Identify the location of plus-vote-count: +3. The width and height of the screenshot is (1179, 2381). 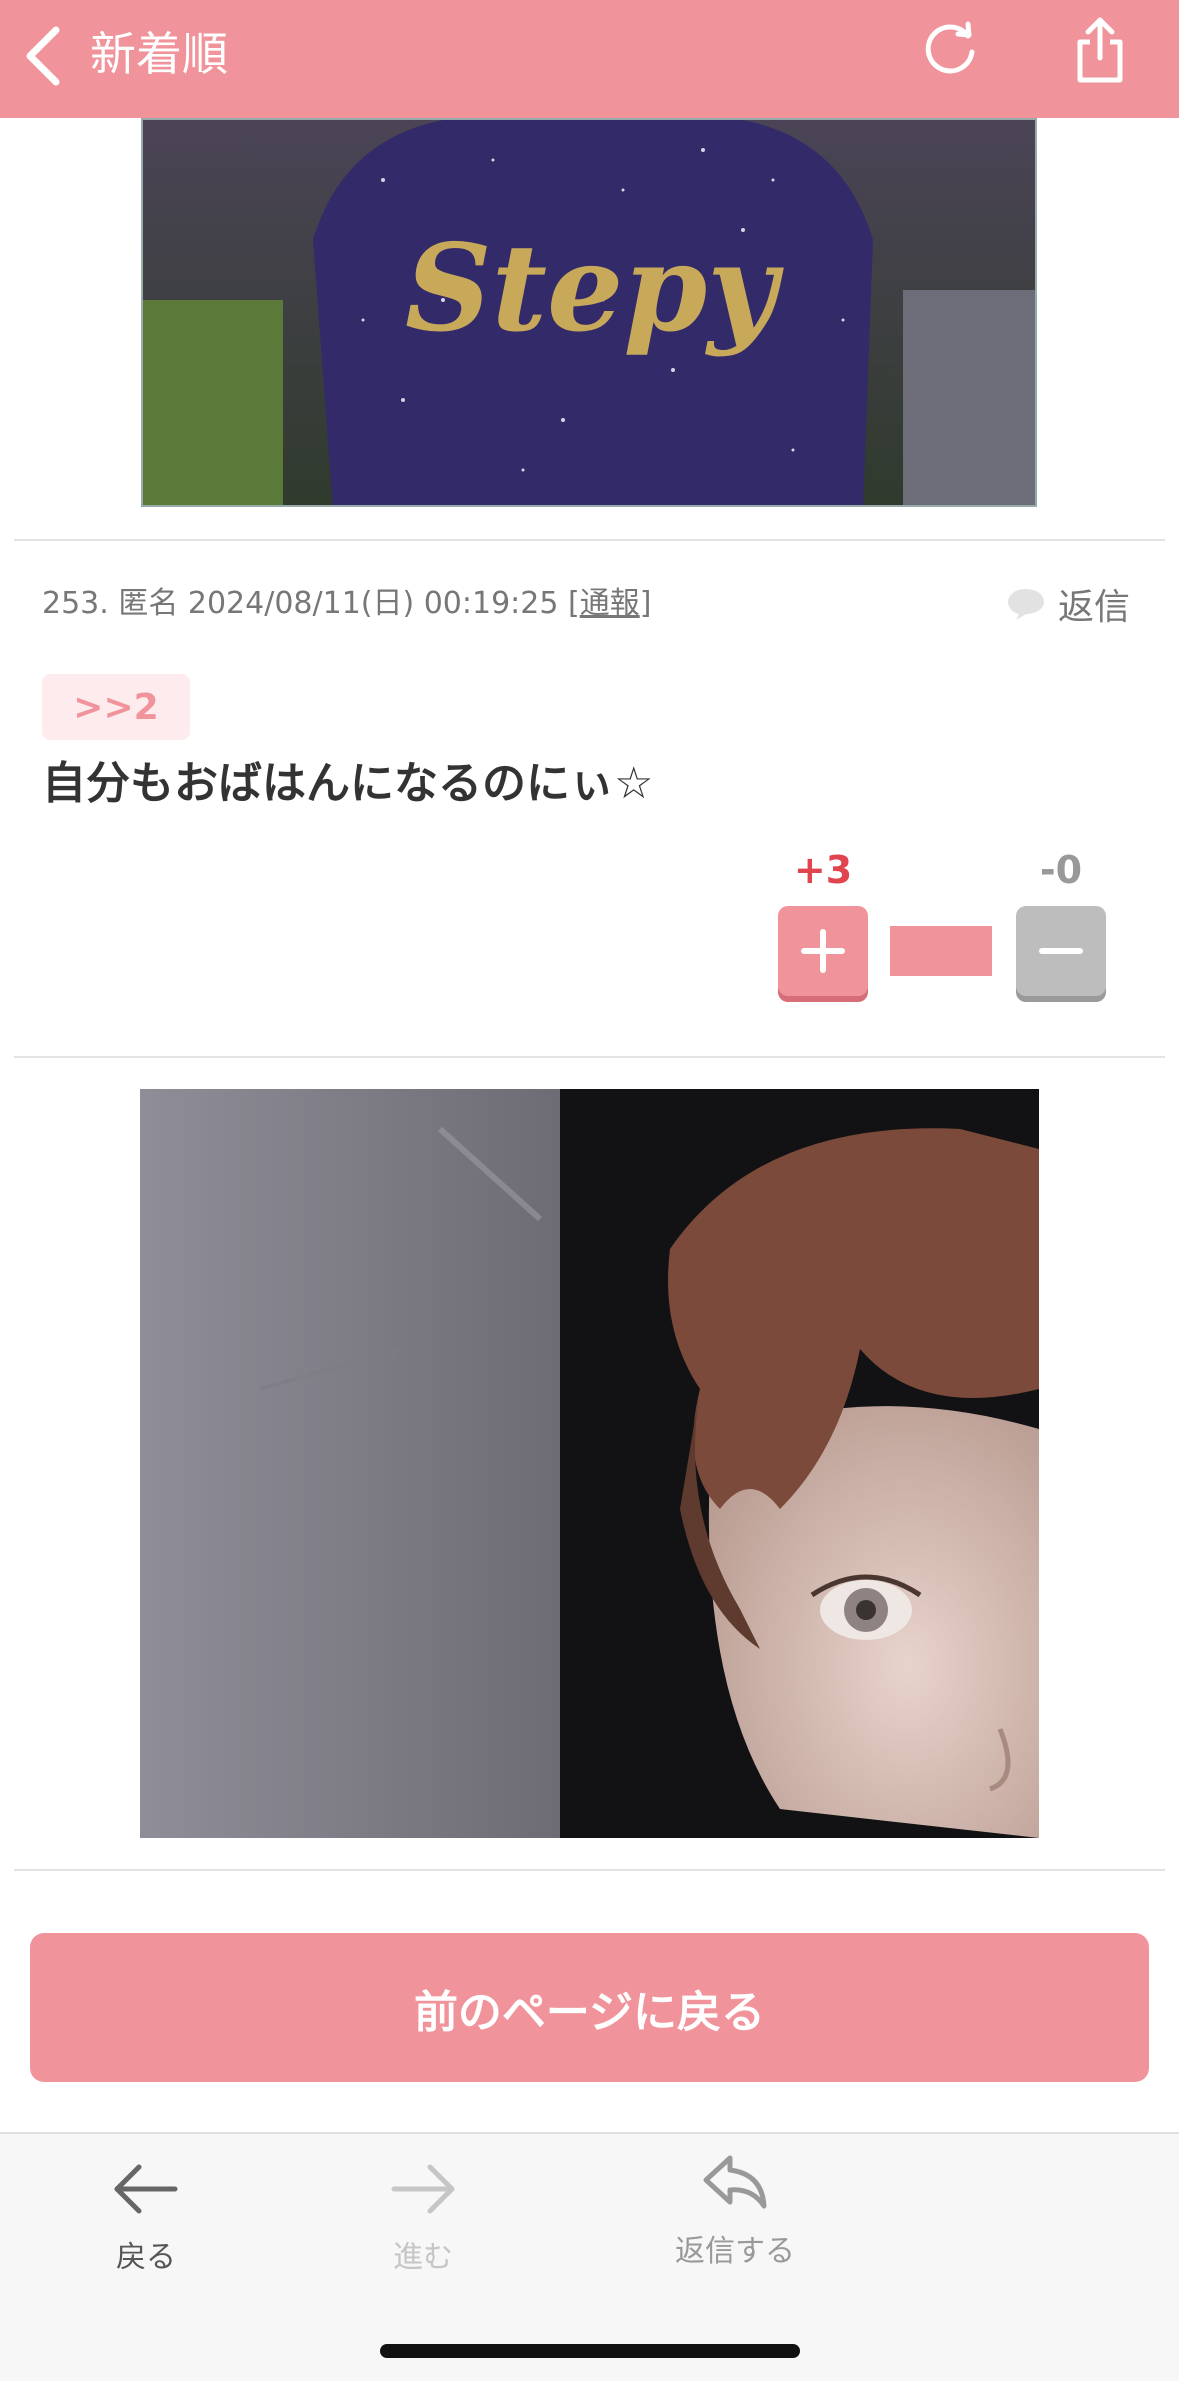
(823, 870).